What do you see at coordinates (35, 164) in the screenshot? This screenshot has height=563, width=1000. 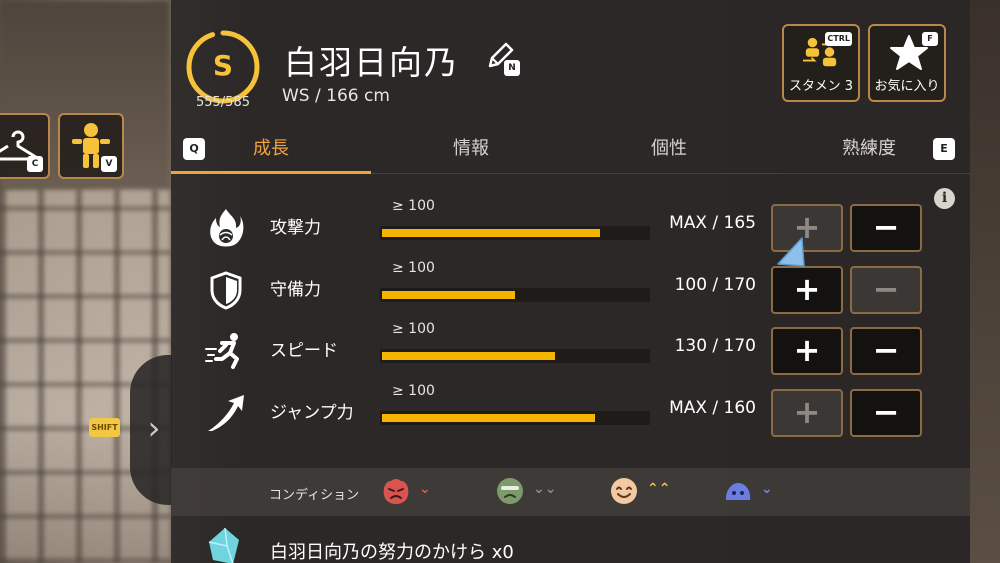 I see `outfit-key: C` at bounding box center [35, 164].